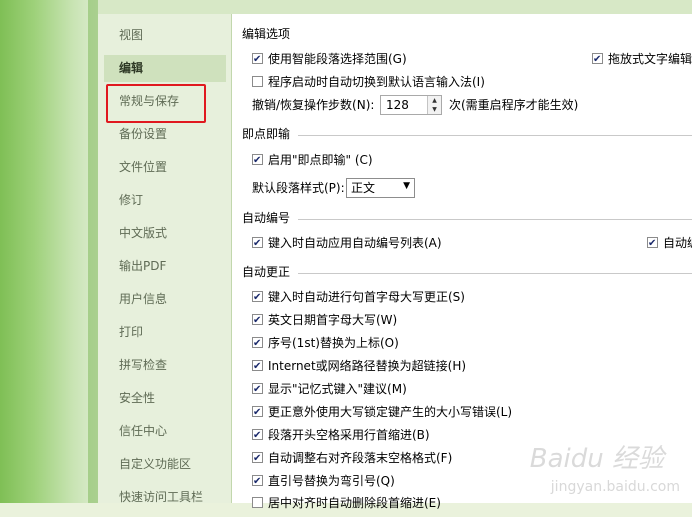  Describe the element at coordinates (165, 266) in the screenshot. I see `sidebar-item-export-pdf: 输出PDF` at that location.